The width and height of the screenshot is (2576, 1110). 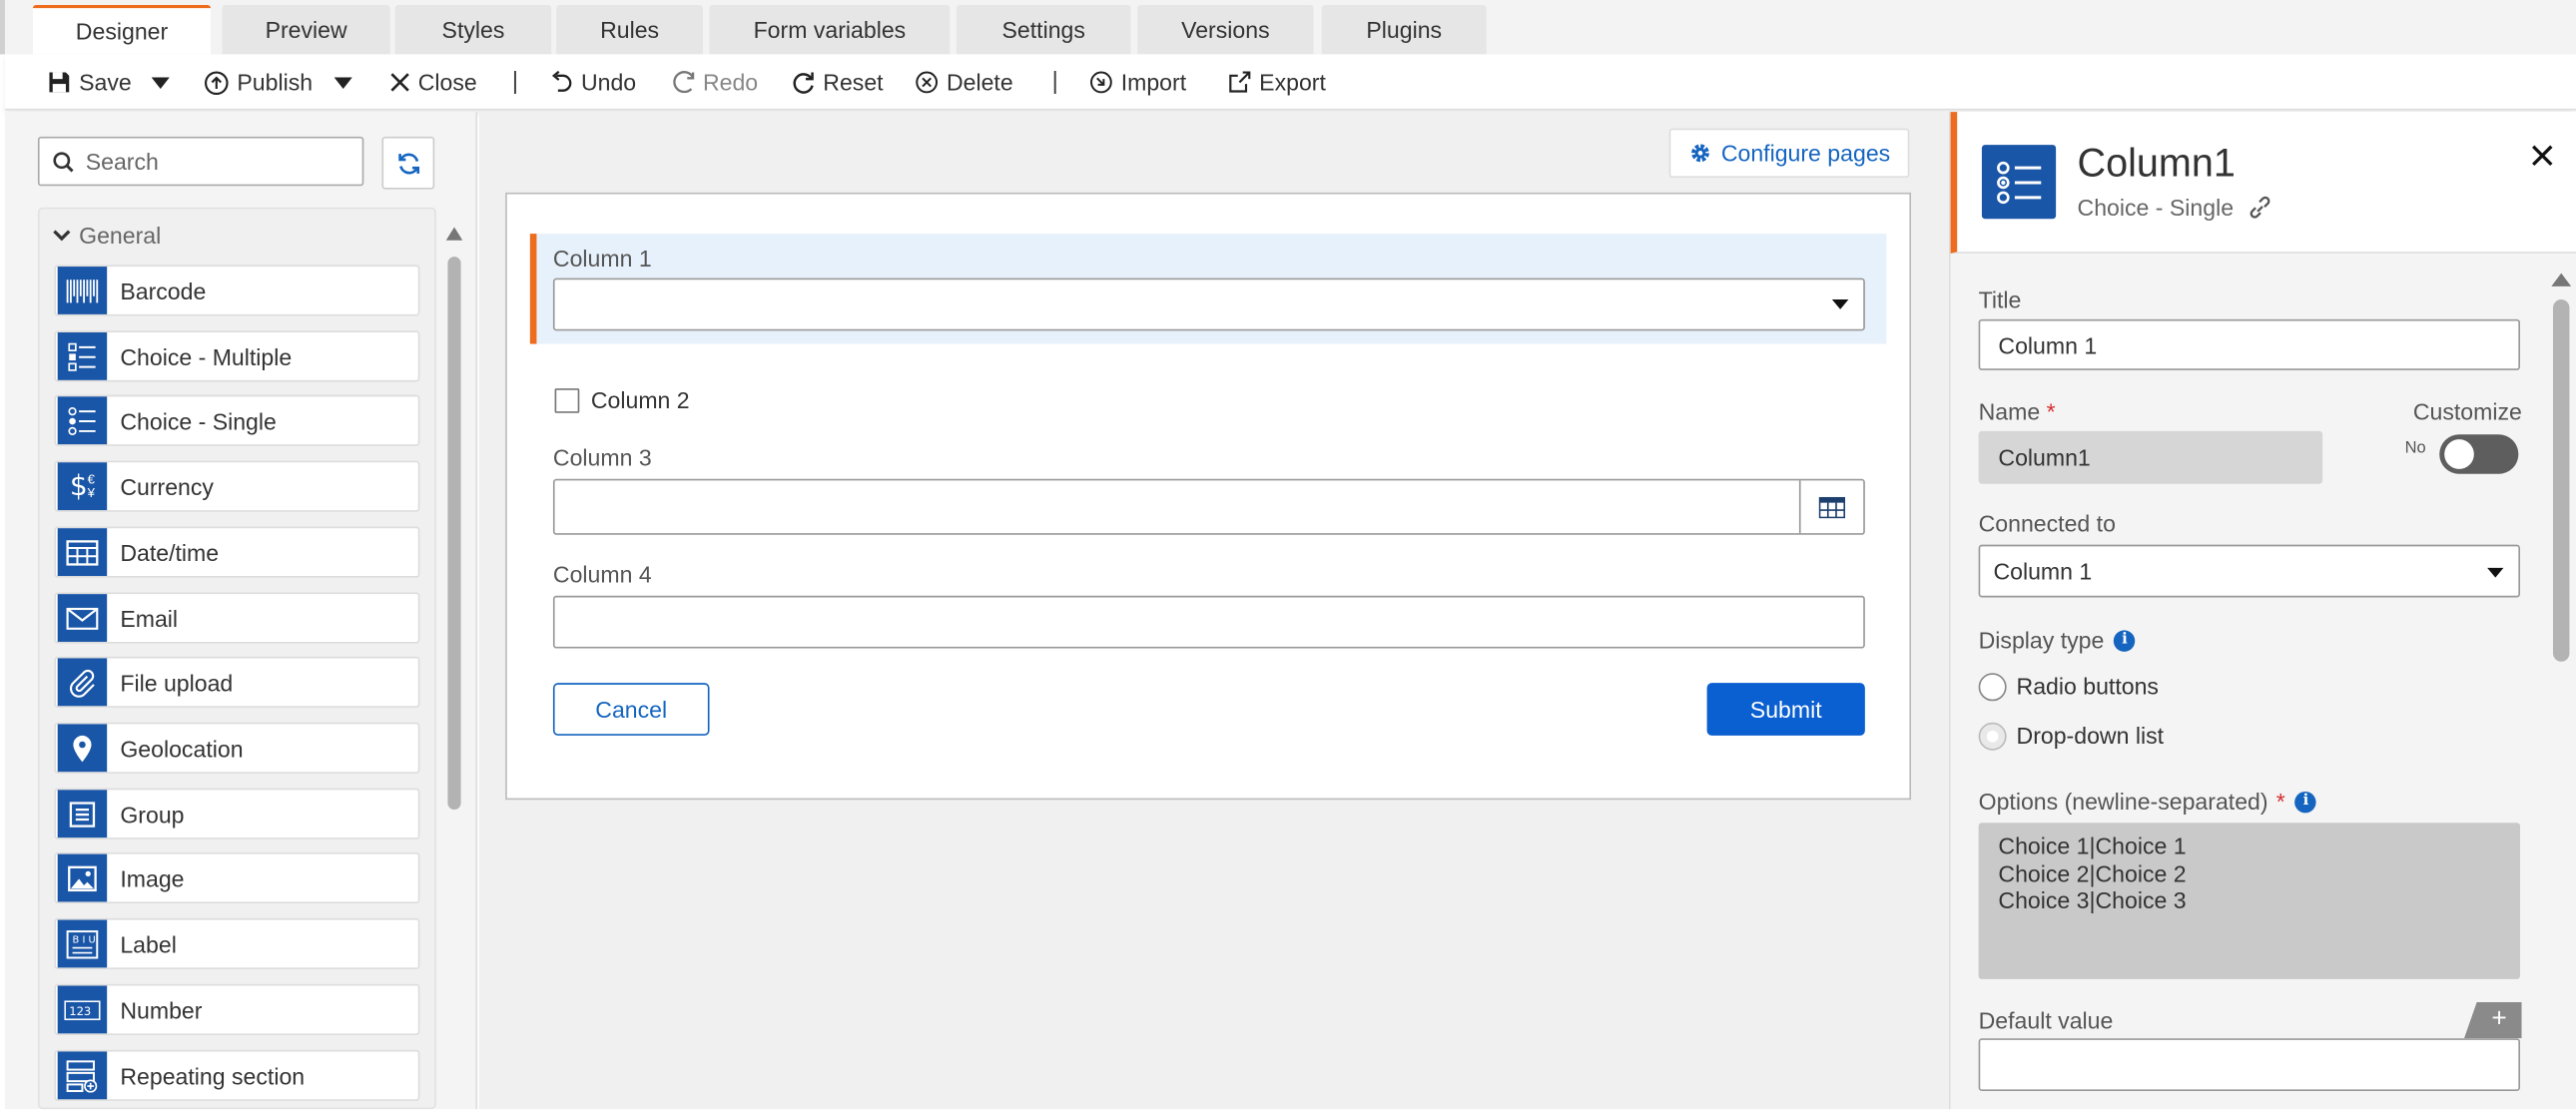 I want to click on map-pin-icon, so click(x=82, y=748).